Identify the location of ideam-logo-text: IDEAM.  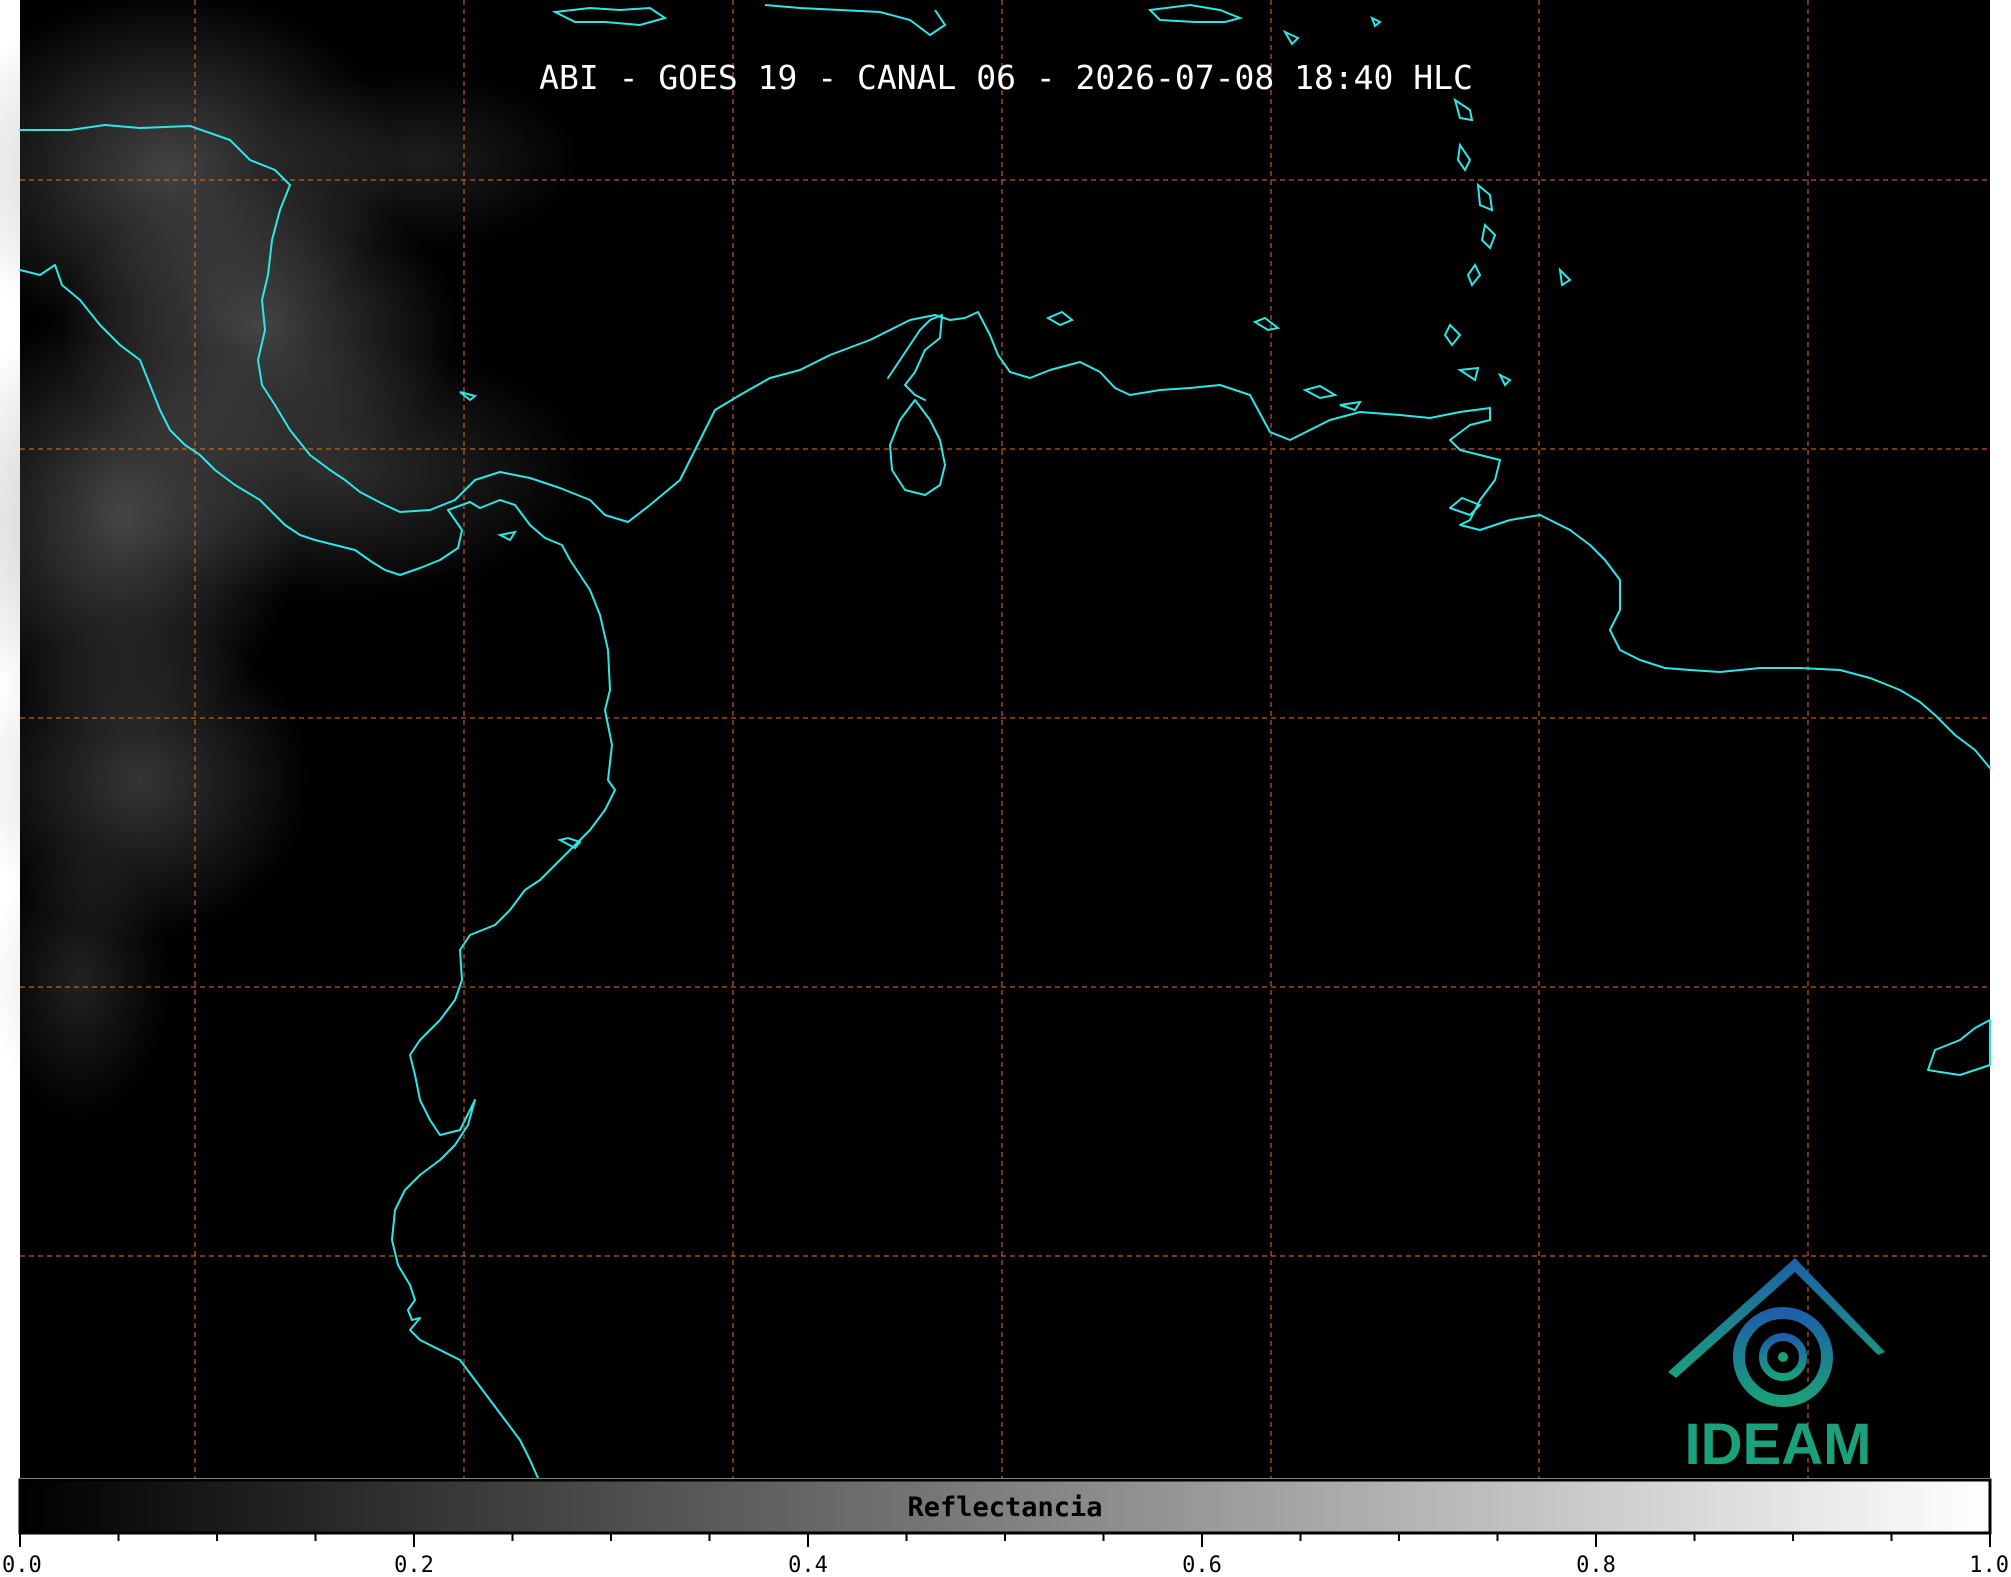
(1778, 1444).